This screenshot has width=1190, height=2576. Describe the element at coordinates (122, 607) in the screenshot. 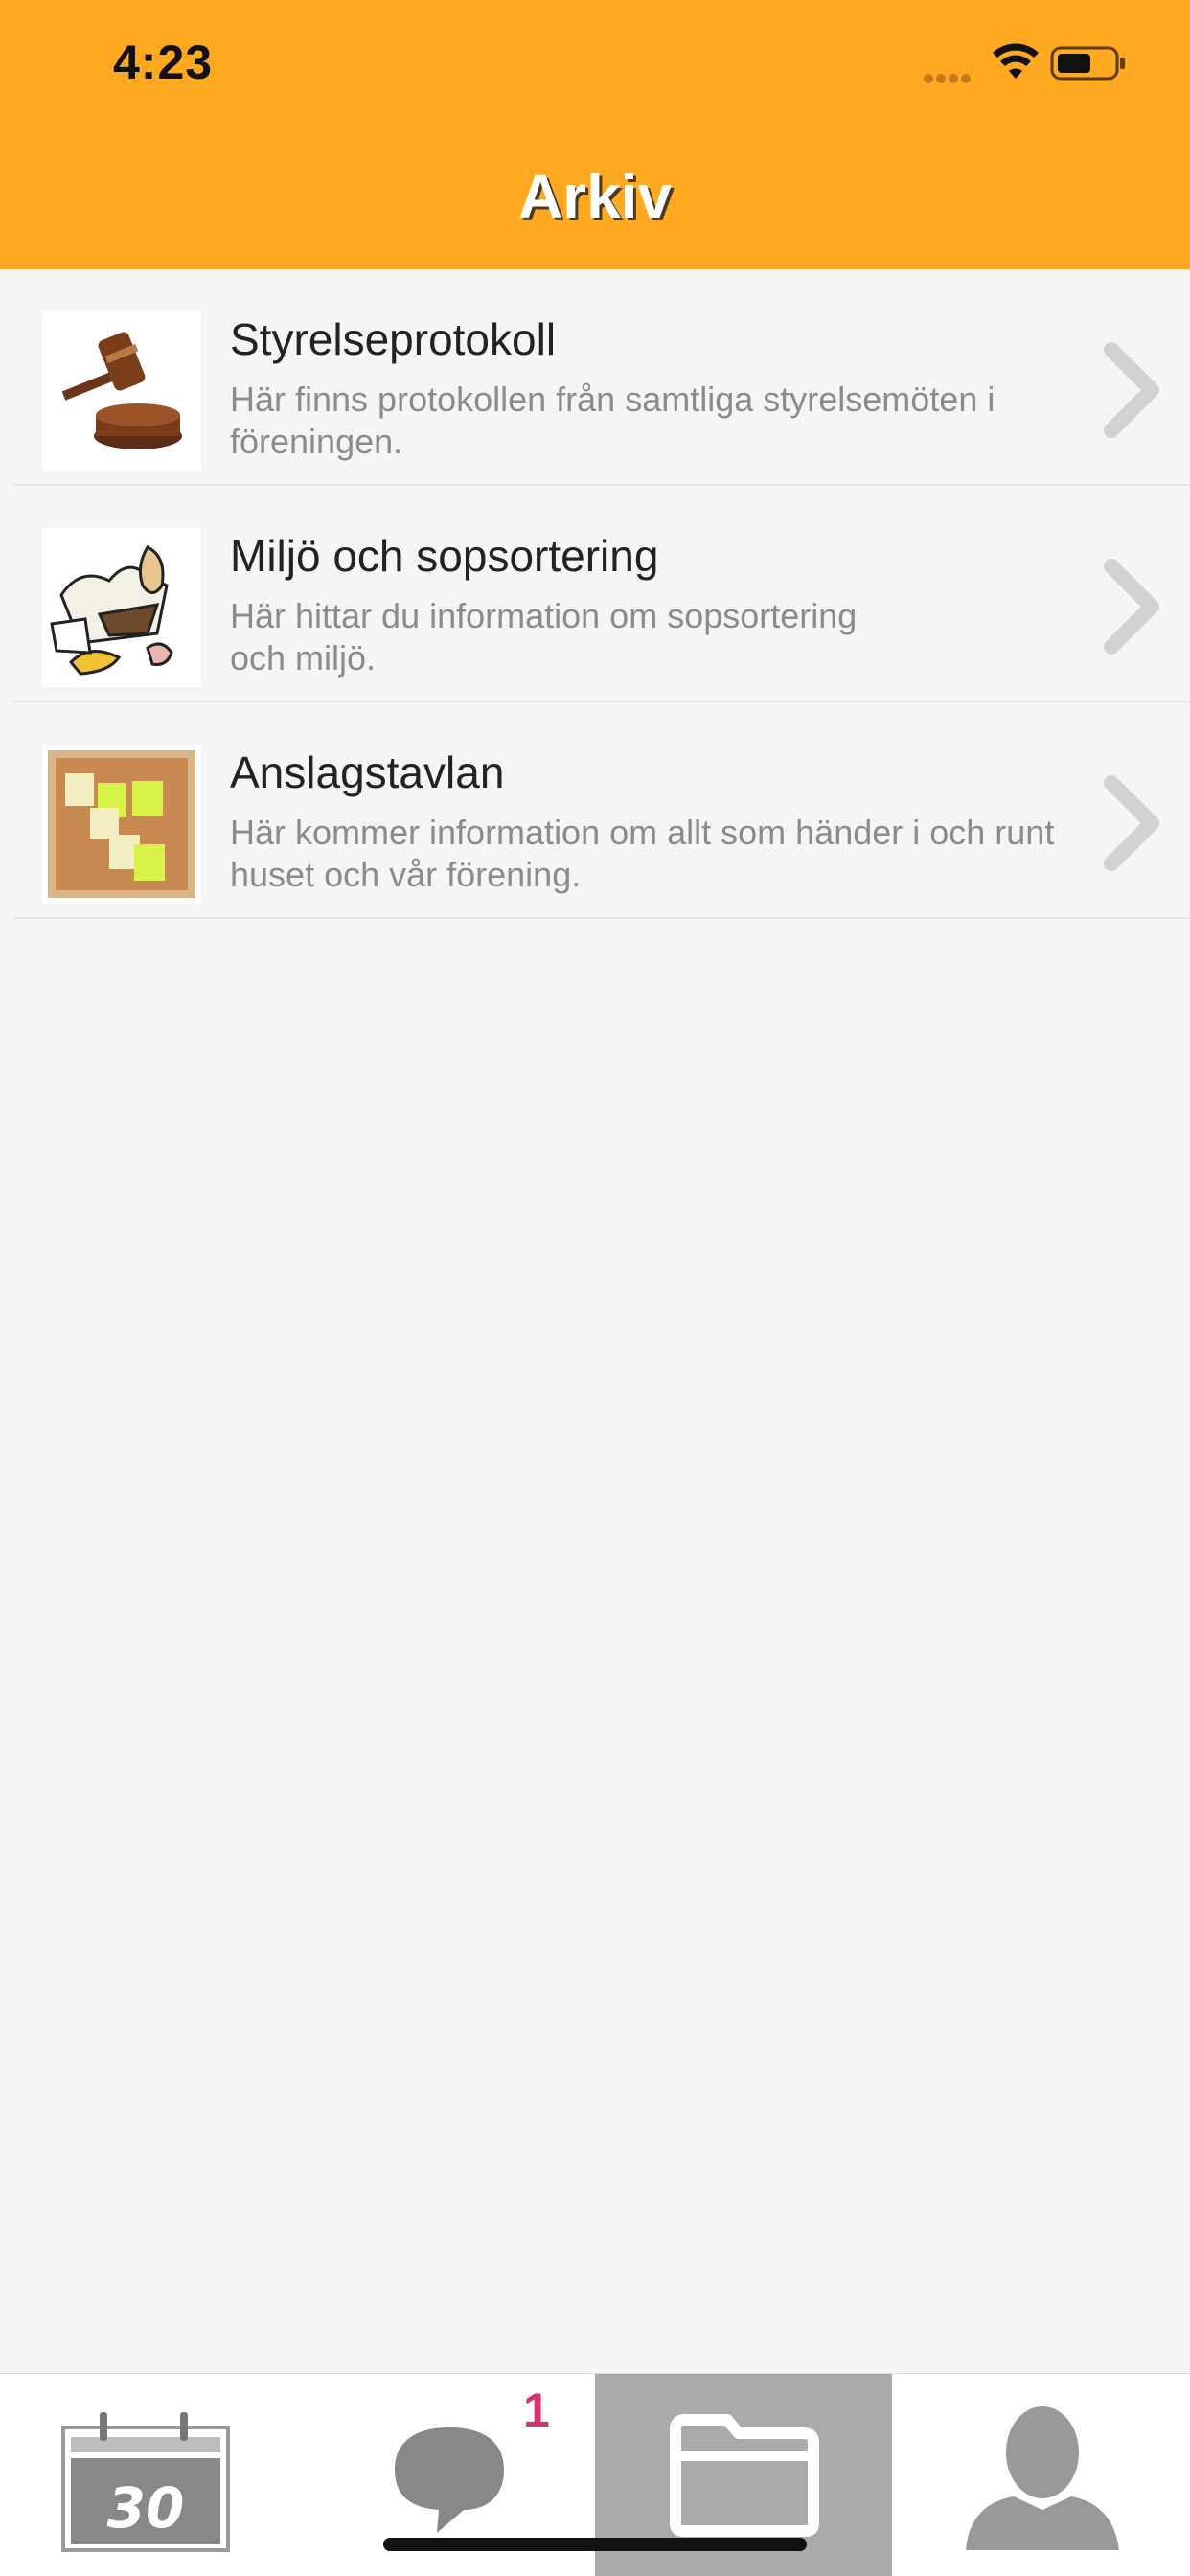

I see `waste-image` at that location.